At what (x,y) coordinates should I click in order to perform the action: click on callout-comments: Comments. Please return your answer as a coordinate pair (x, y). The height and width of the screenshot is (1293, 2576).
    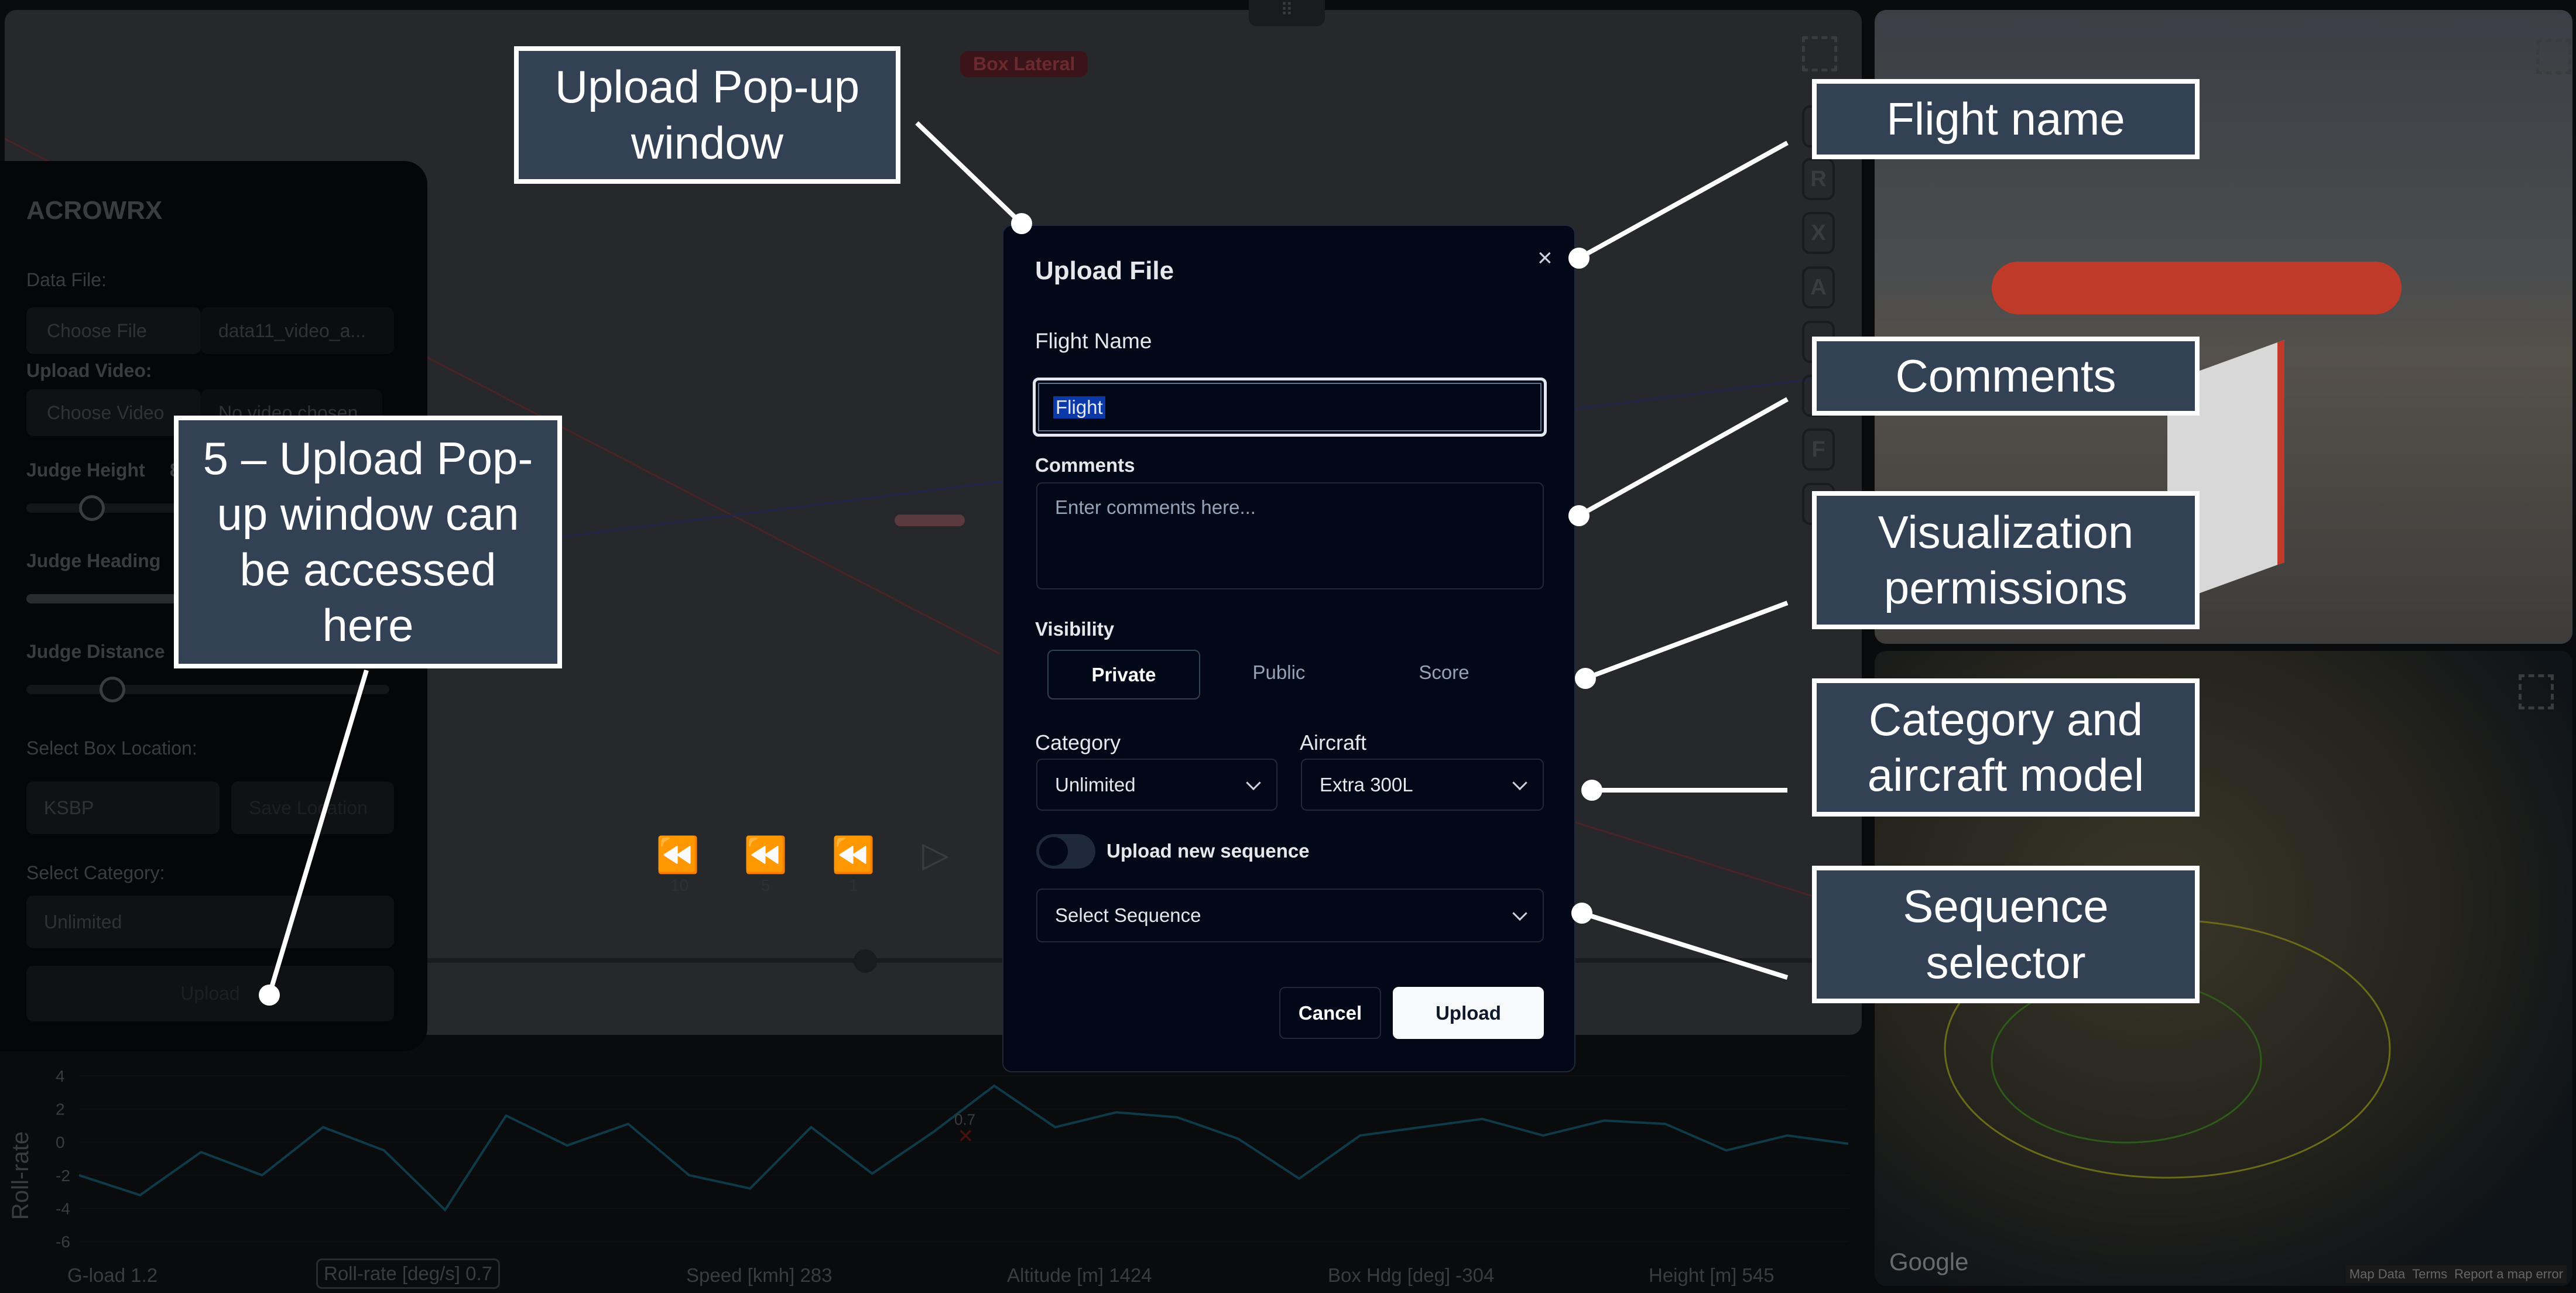
    Looking at the image, I should click on (2006, 377).